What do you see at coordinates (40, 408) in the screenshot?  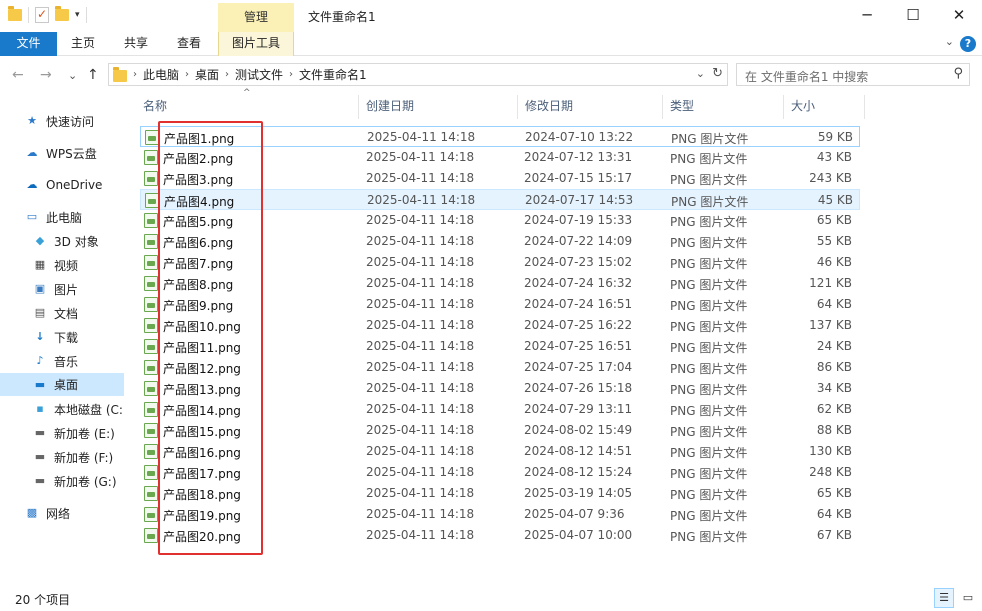 I see `drive-icon: ▪` at bounding box center [40, 408].